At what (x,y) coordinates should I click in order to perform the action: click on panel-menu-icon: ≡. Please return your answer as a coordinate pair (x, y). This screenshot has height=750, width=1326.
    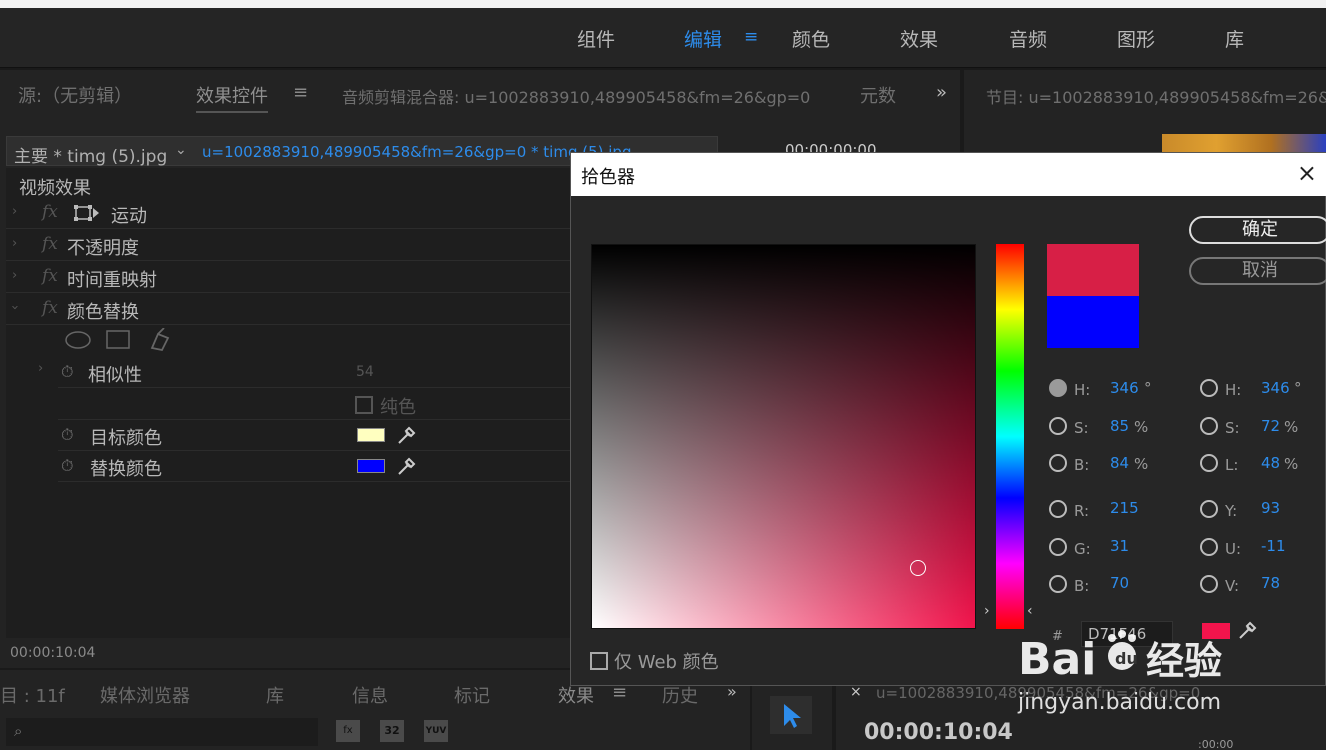
    Looking at the image, I should click on (300, 92).